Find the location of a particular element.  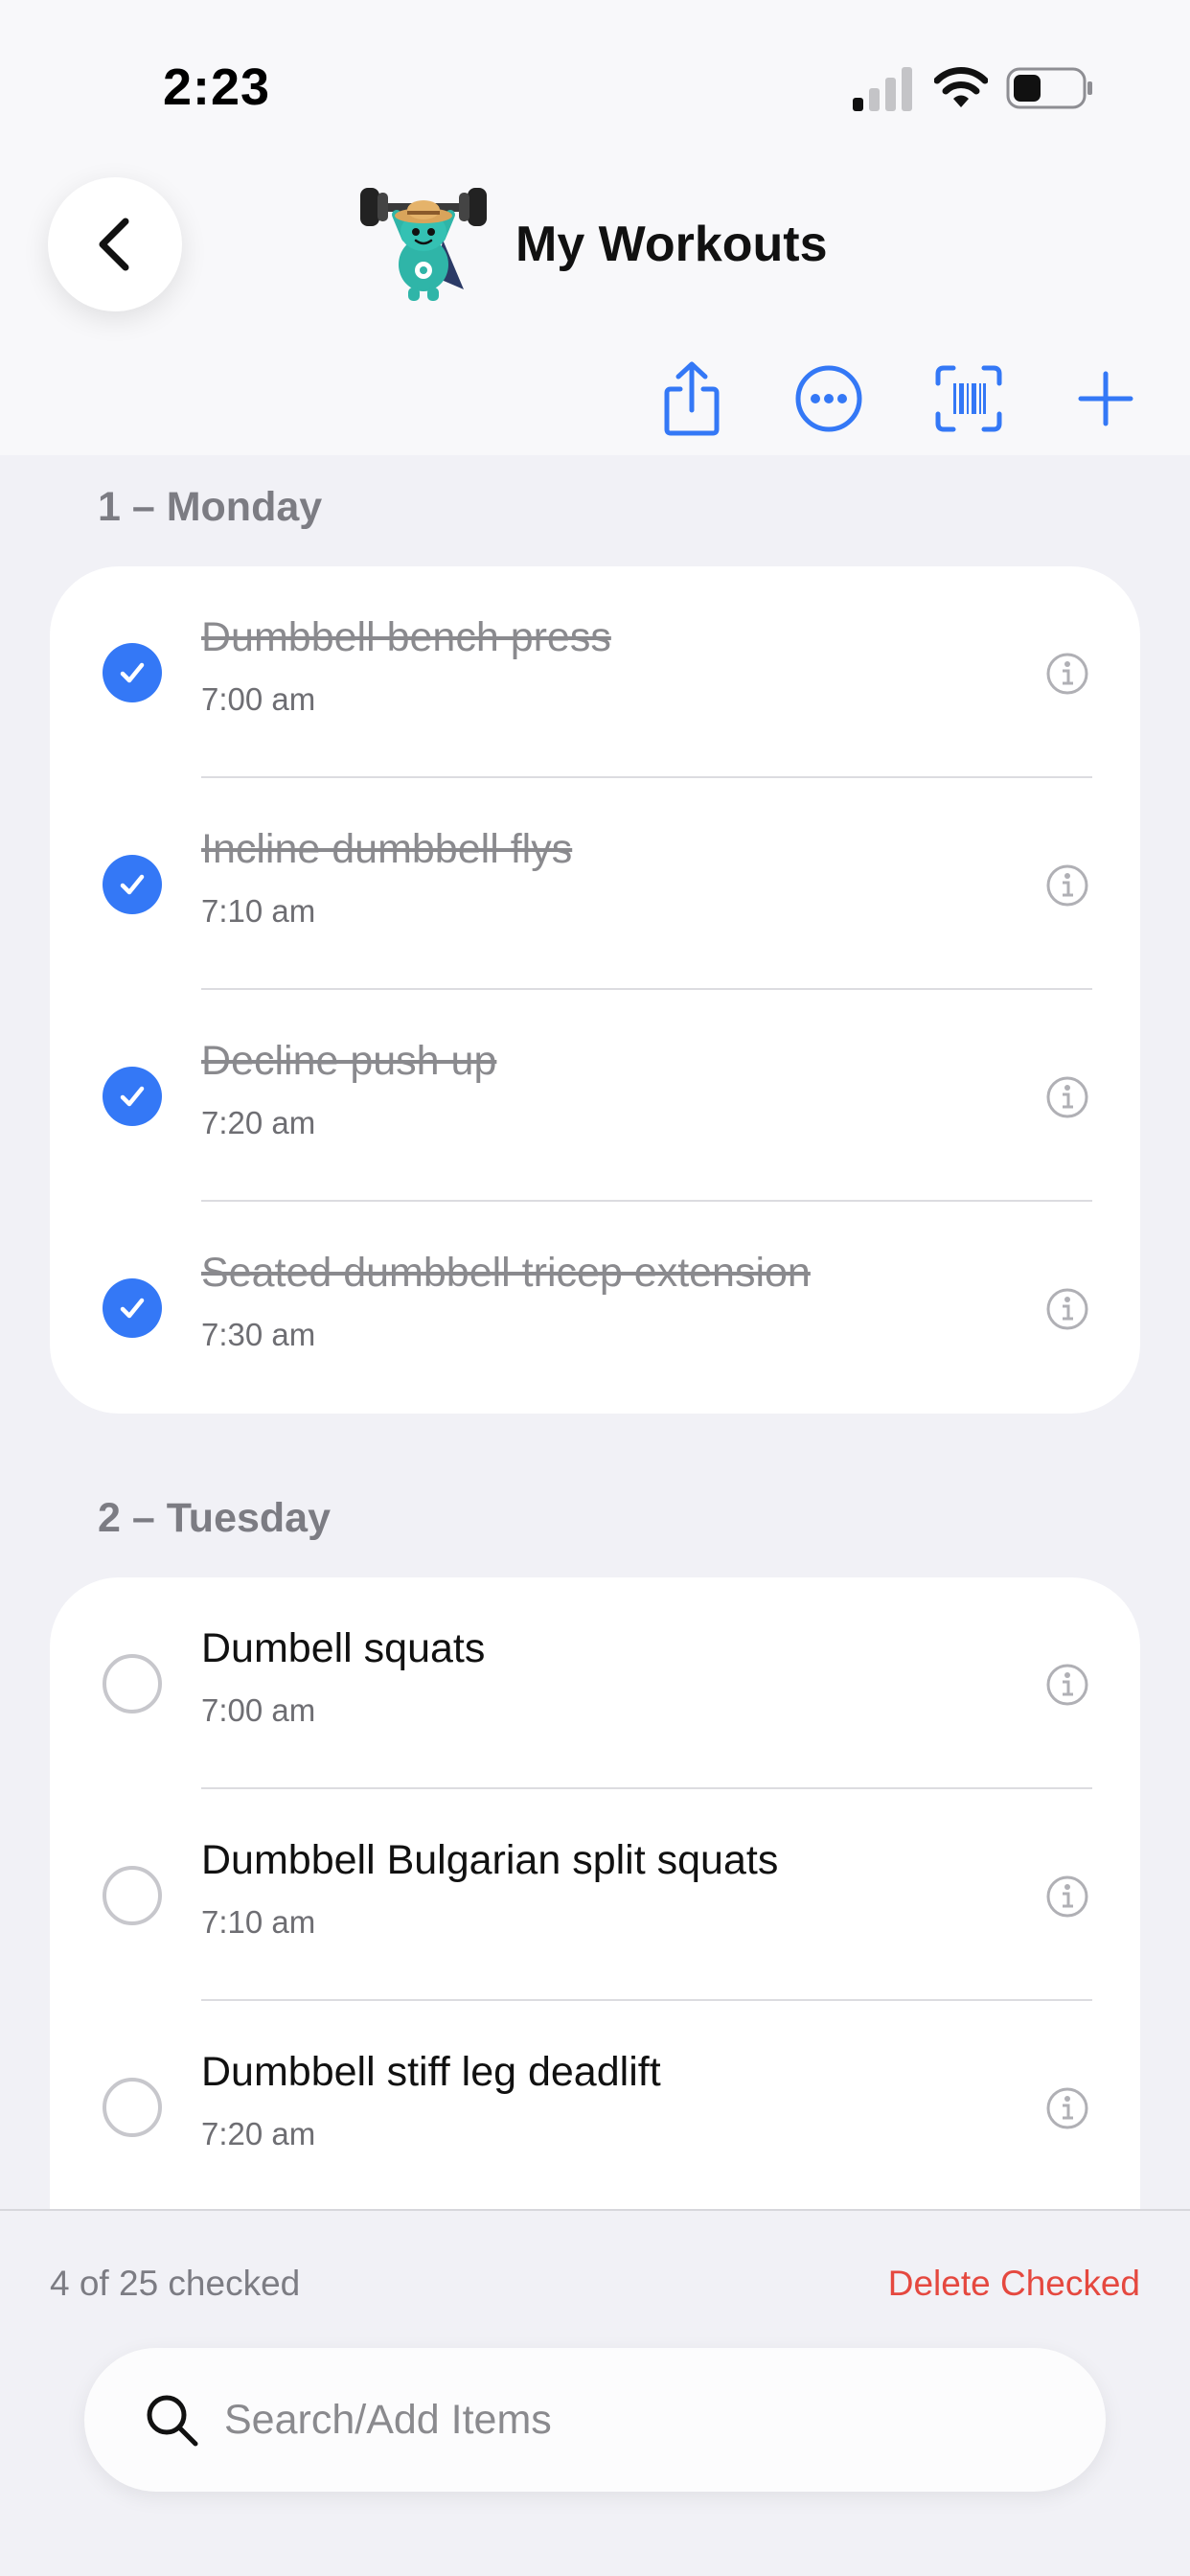

list-item: Dumbbell Bulgarian split squats 7:10 am is located at coordinates (595, 1895).